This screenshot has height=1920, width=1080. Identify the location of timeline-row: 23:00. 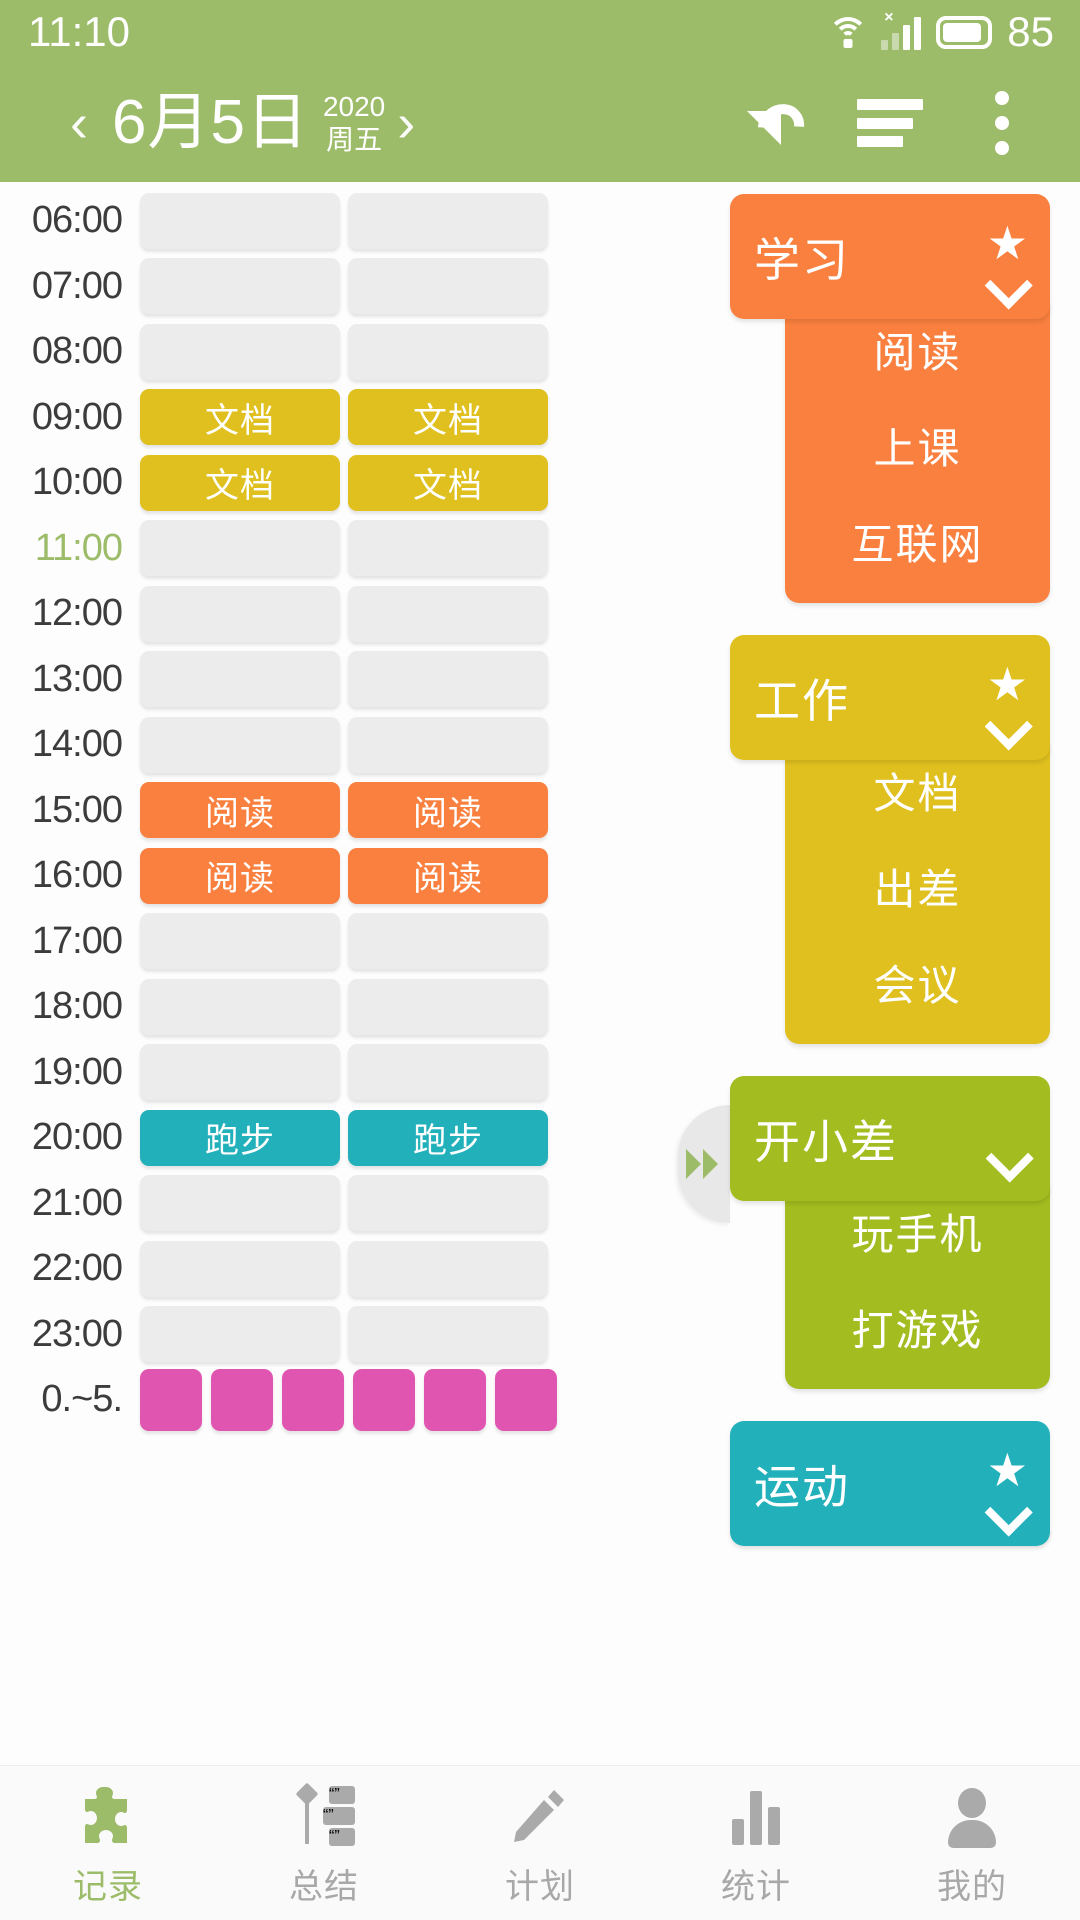
(340, 1335).